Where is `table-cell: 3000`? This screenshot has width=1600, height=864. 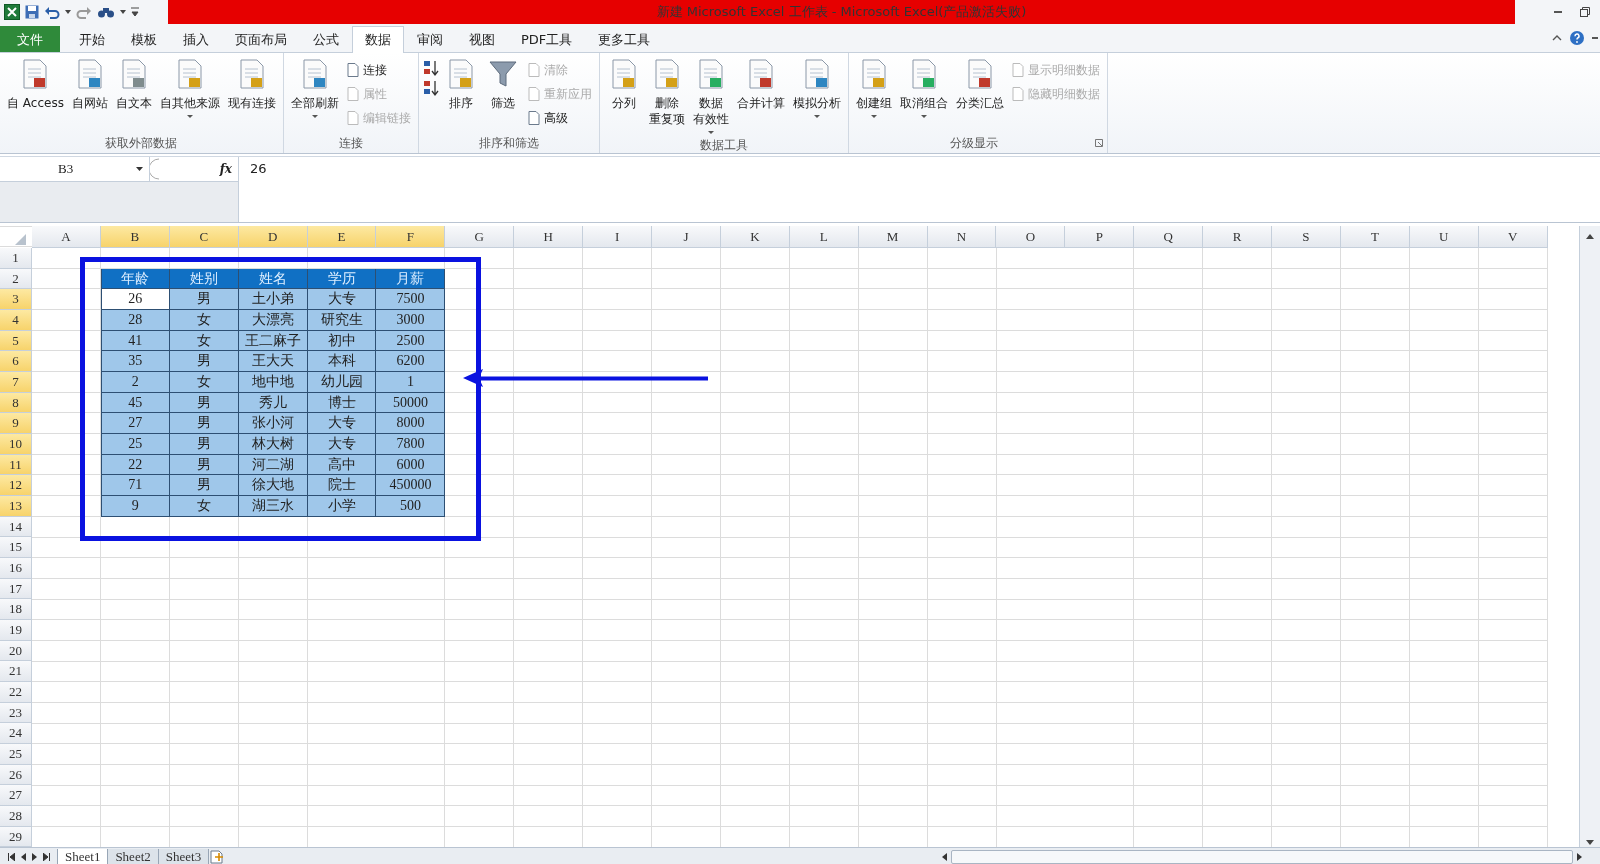
table-cell: 3000 is located at coordinates (411, 320).